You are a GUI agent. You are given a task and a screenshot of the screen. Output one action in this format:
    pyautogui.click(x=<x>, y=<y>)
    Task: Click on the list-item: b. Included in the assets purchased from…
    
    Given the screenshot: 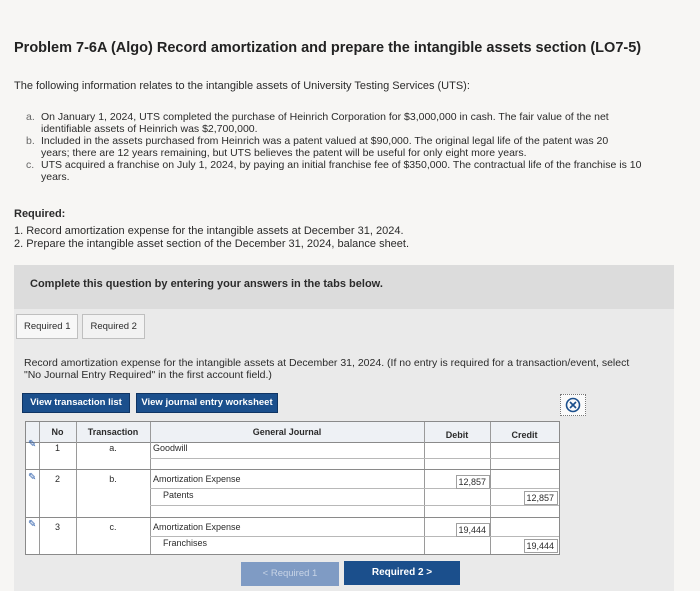 What is the action you would take?
    pyautogui.click(x=317, y=147)
    